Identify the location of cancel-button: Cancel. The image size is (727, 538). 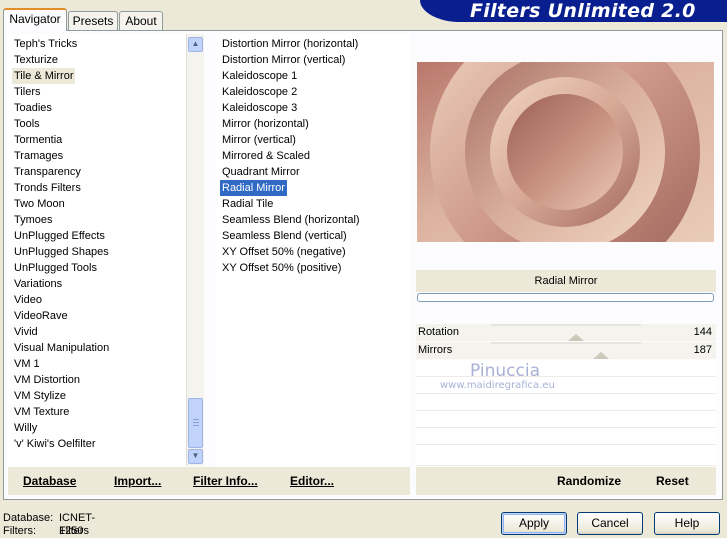
(610, 523).